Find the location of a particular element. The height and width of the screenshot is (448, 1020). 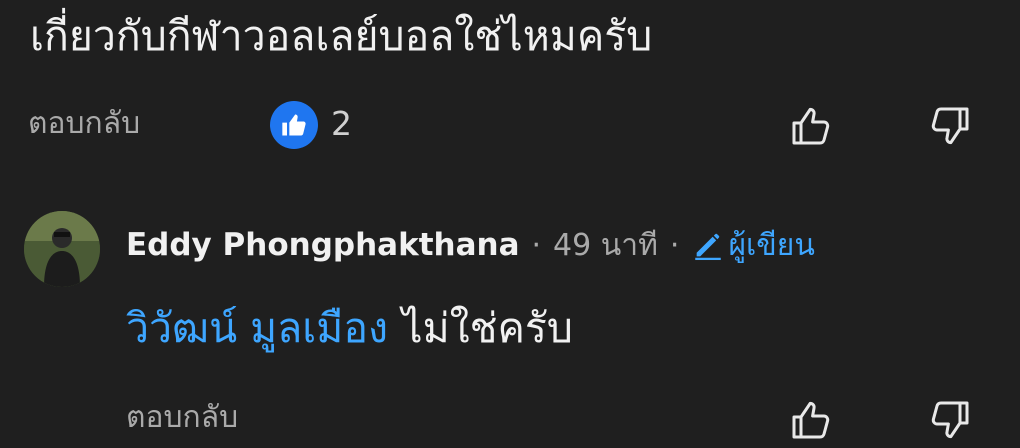

reply-comment-text: วิวัฒน์ มูลเมือง ไม่ใช่ครับ is located at coordinates (349, 328).